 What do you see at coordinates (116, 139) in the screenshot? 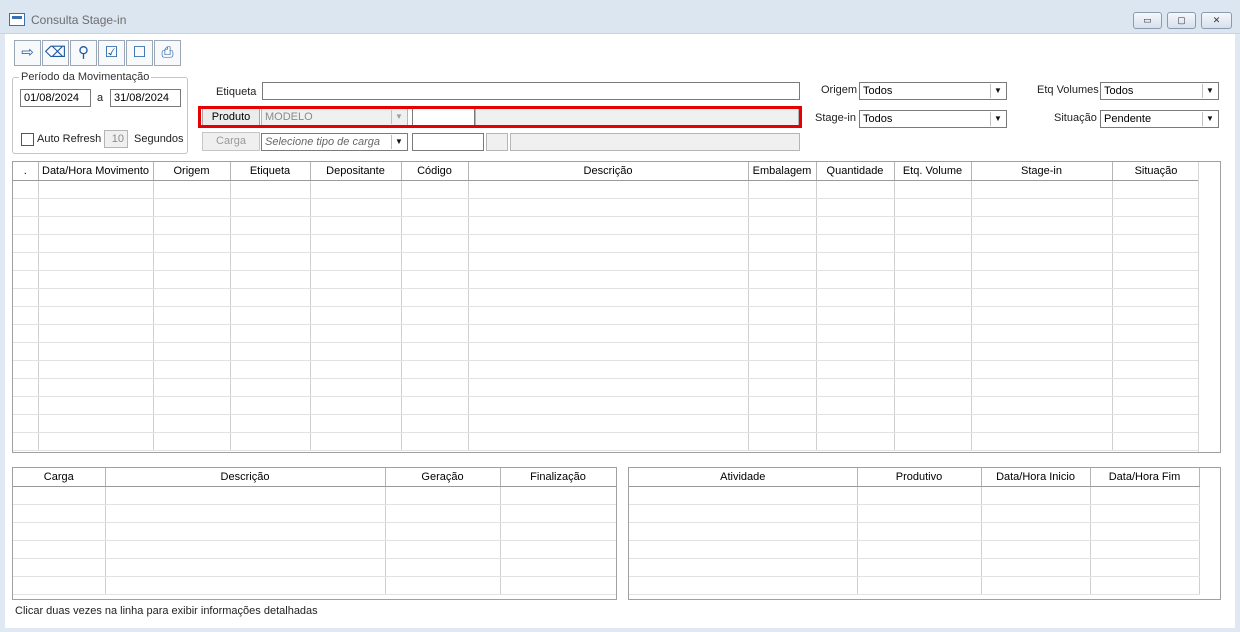
I see `auto-refresh-seconds-field: 10` at bounding box center [116, 139].